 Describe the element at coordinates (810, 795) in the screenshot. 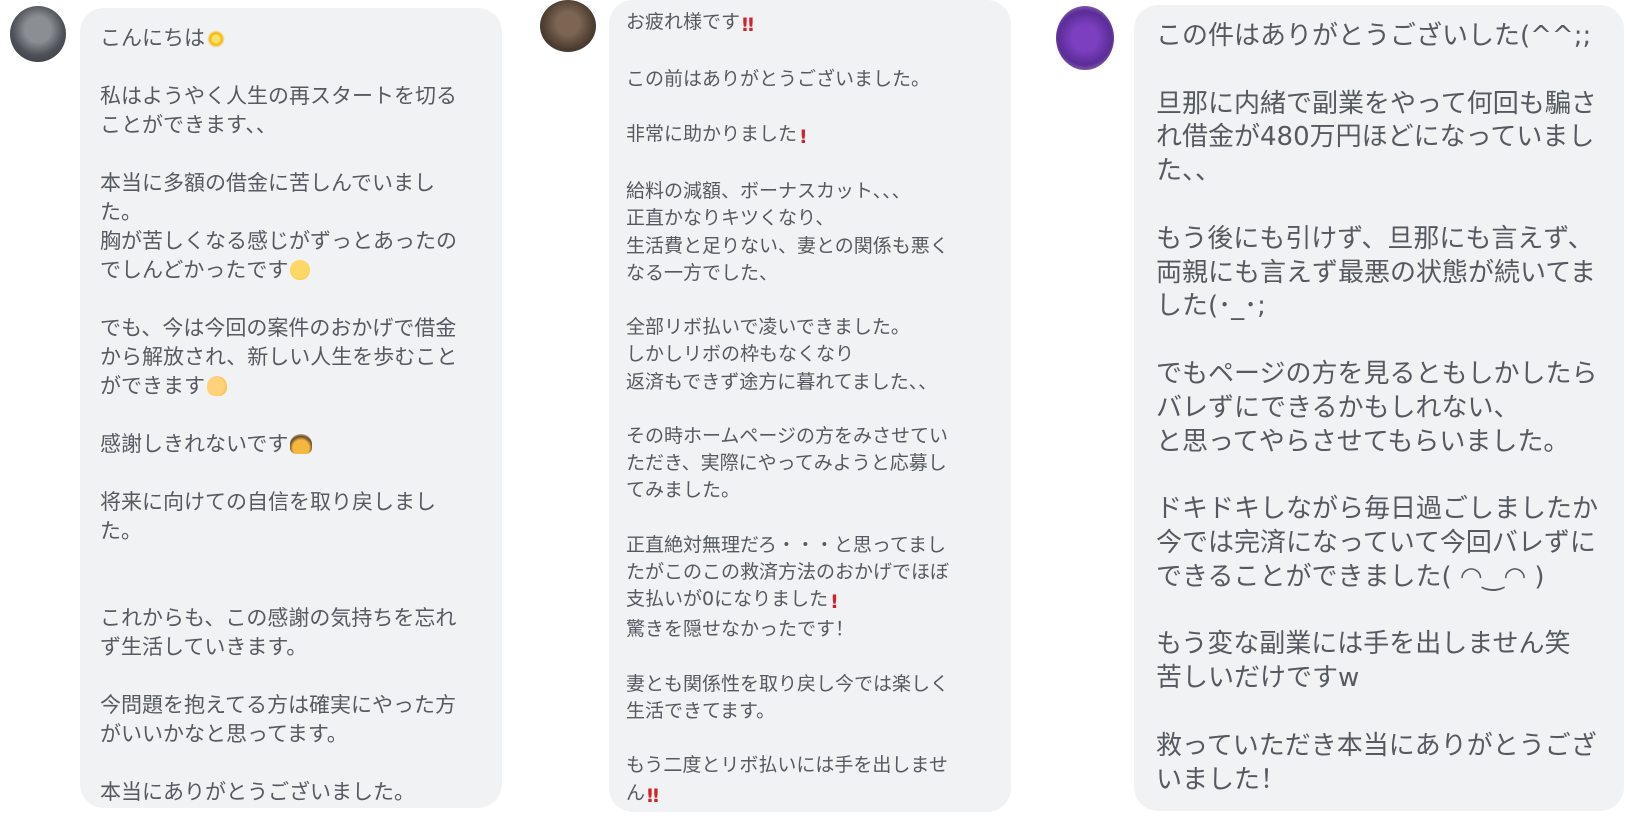

I see `message-line: ん ‼` at that location.